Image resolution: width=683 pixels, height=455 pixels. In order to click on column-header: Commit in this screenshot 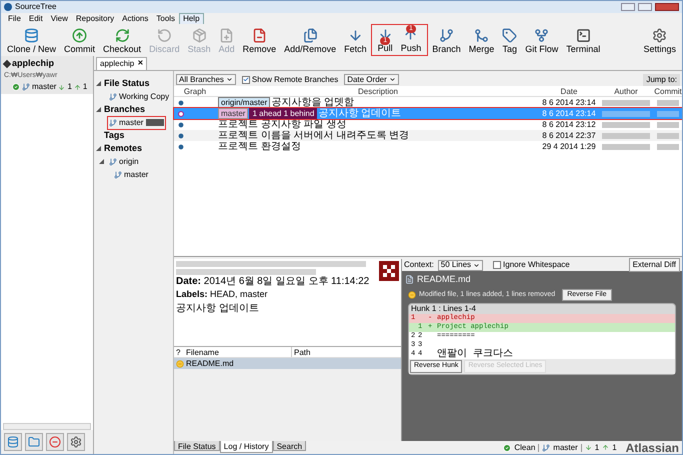, I will do `click(668, 91)`.